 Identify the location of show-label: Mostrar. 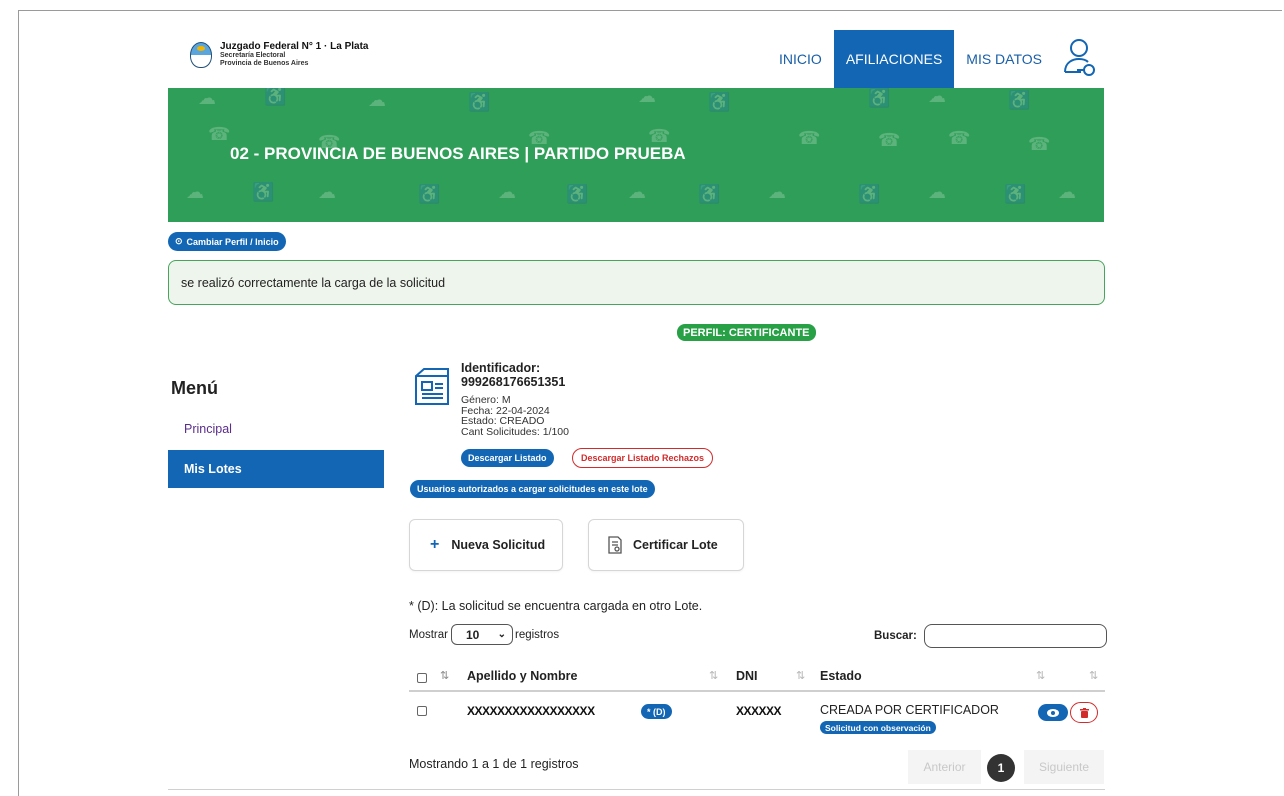
(428, 634).